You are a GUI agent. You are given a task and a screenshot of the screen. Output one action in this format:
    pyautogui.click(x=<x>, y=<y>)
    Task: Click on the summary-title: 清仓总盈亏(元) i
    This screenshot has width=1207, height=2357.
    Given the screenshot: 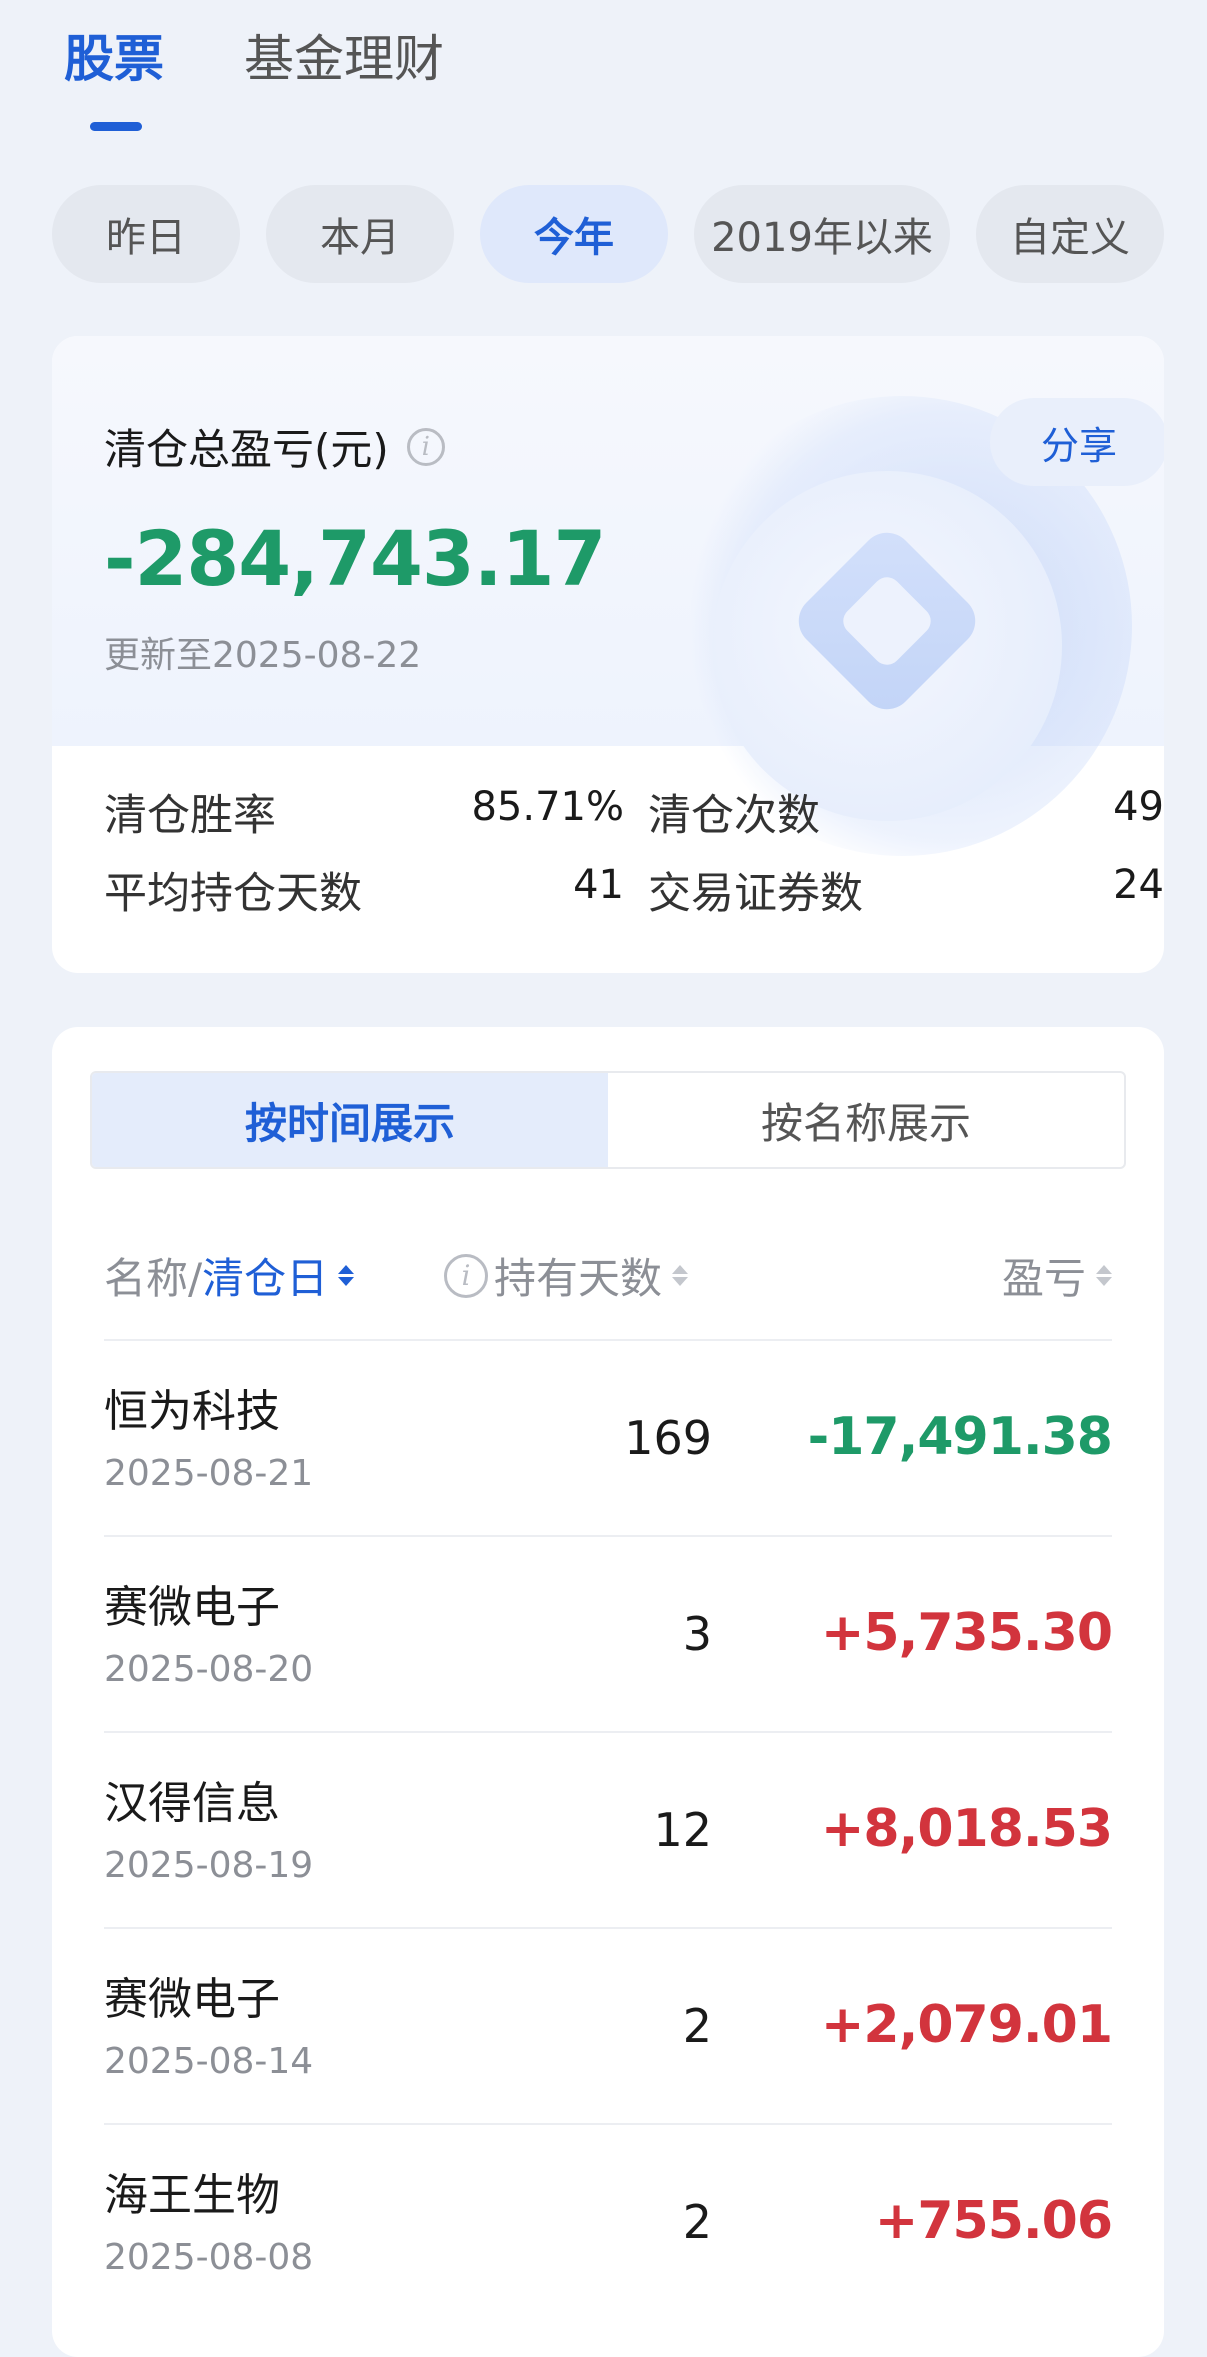 What is the action you would take?
    pyautogui.click(x=274, y=446)
    